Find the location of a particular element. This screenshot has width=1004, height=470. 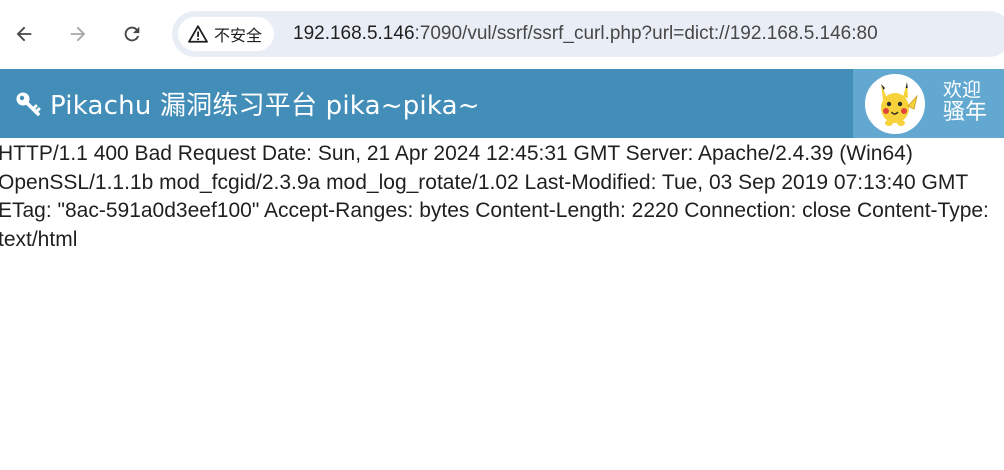

user-menu: 欢迎 骚年 is located at coordinates (928, 103).